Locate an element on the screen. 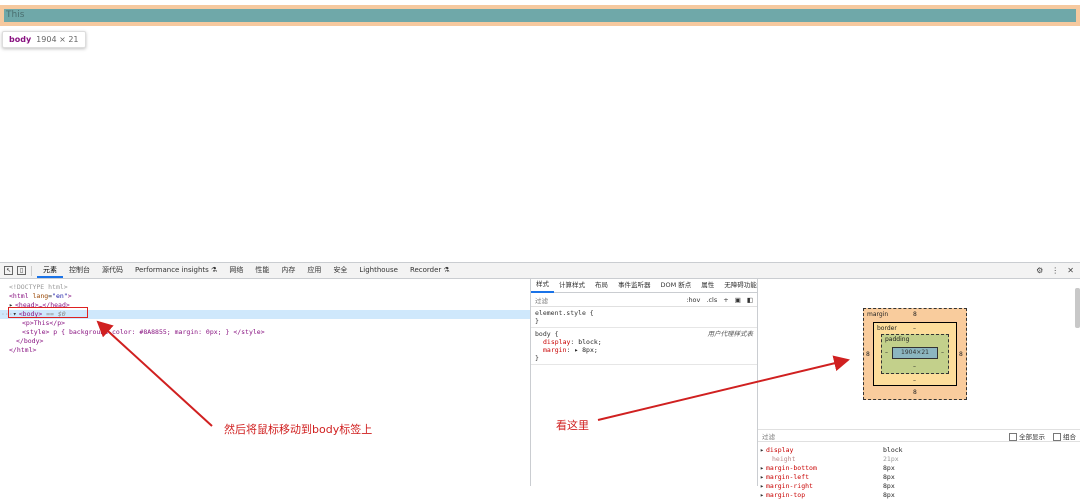  margin-top-value: 8 is located at coordinates (915, 314).